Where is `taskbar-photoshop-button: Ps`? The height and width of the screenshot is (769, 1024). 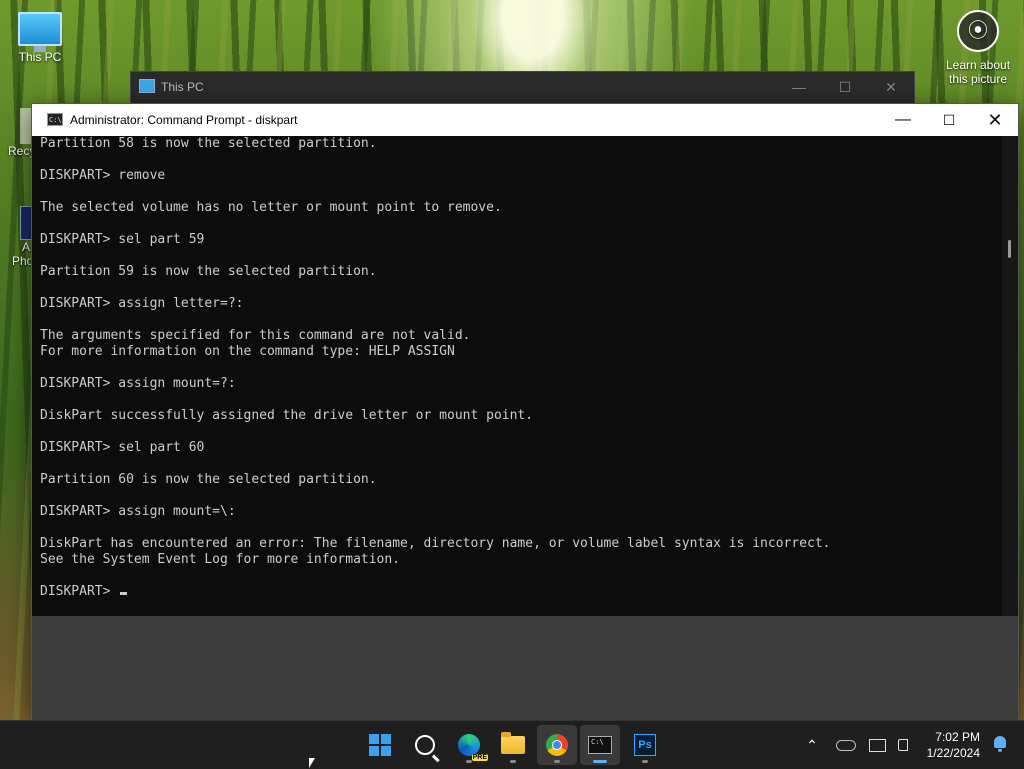
taskbar-photoshop-button: Ps is located at coordinates (645, 745).